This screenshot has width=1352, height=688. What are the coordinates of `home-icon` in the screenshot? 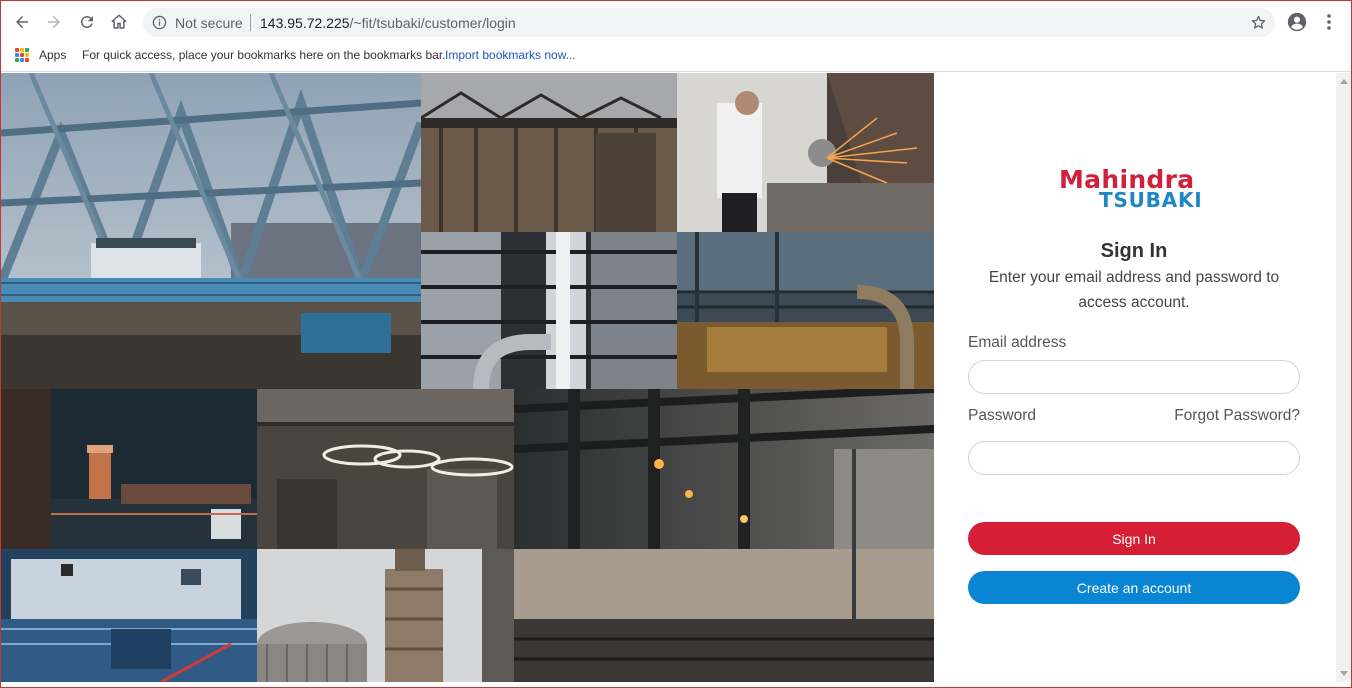 It's located at (119, 22).